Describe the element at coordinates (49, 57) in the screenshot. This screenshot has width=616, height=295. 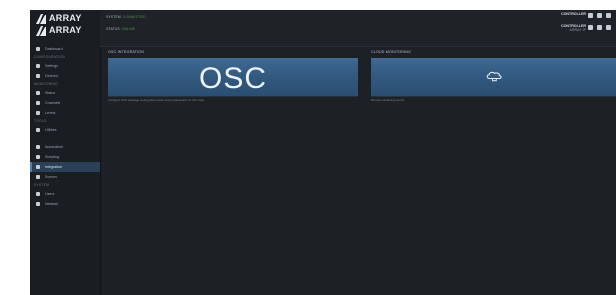
I see `sidebar-section-heading: CONFIGURATION` at that location.